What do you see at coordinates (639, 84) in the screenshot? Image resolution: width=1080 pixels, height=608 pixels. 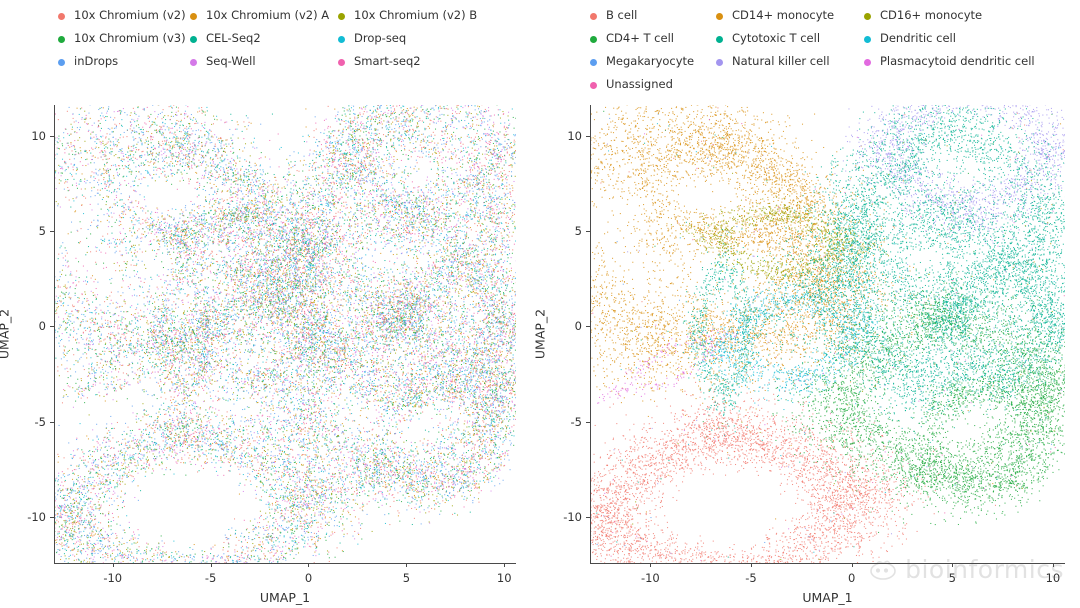 I see `legend-item-label: Unassigned` at bounding box center [639, 84].